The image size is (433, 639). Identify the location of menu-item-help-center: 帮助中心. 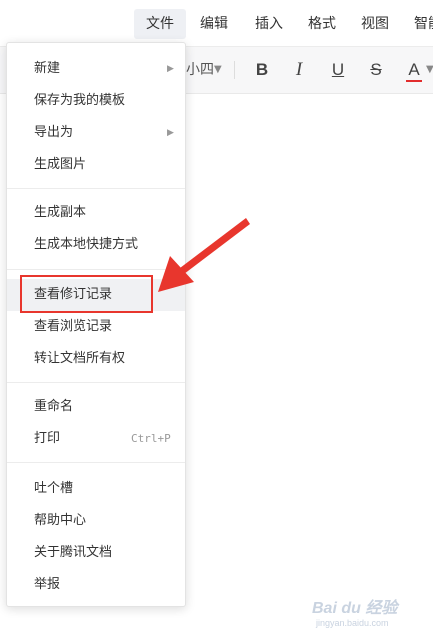
(96, 521).